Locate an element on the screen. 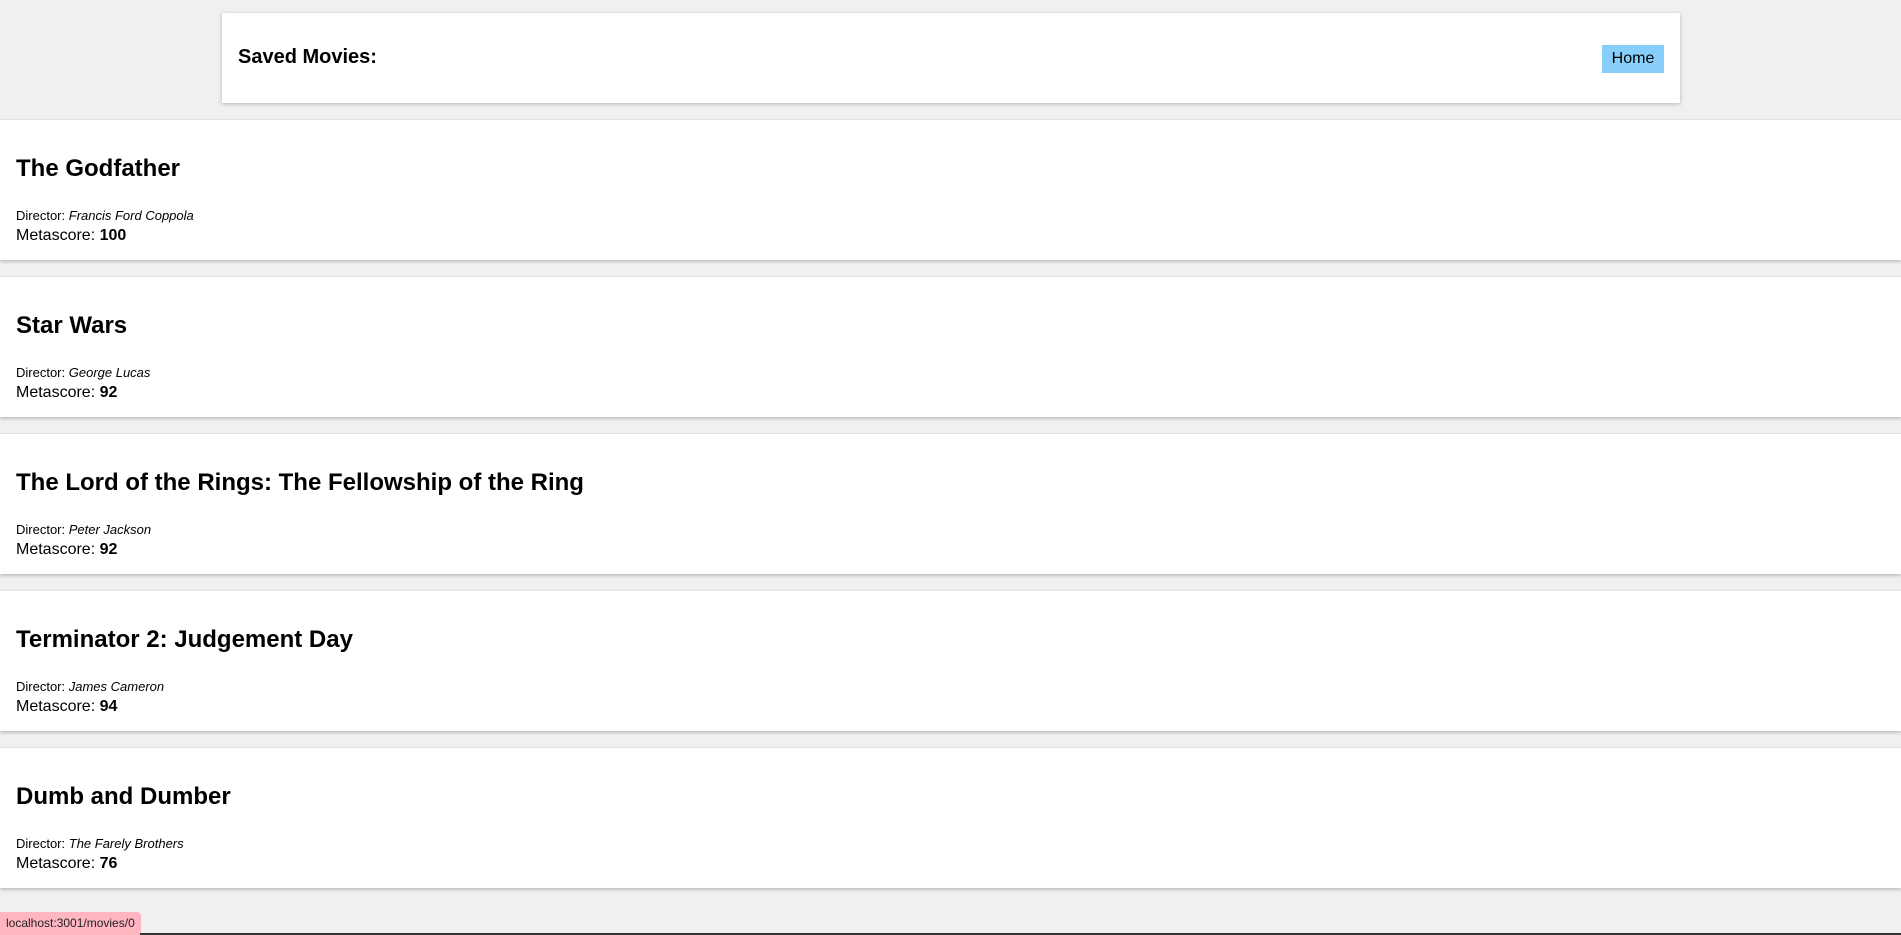 The width and height of the screenshot is (1901, 935). movie-director: Director: James Cameron is located at coordinates (90, 686).